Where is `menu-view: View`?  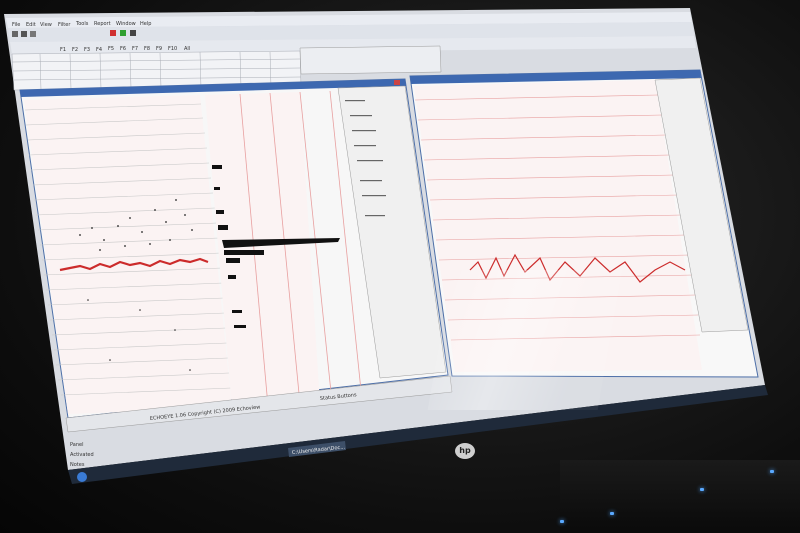 menu-view: View is located at coordinates (46, 25).